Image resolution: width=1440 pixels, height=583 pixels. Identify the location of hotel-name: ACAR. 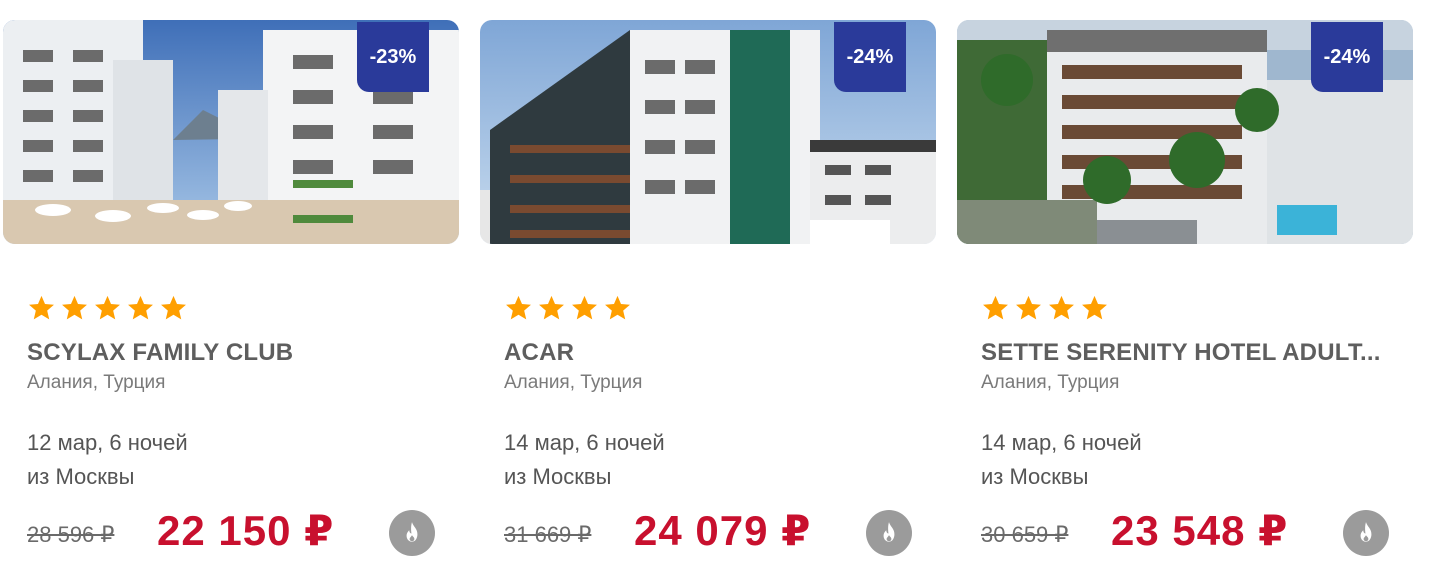
(709, 353).